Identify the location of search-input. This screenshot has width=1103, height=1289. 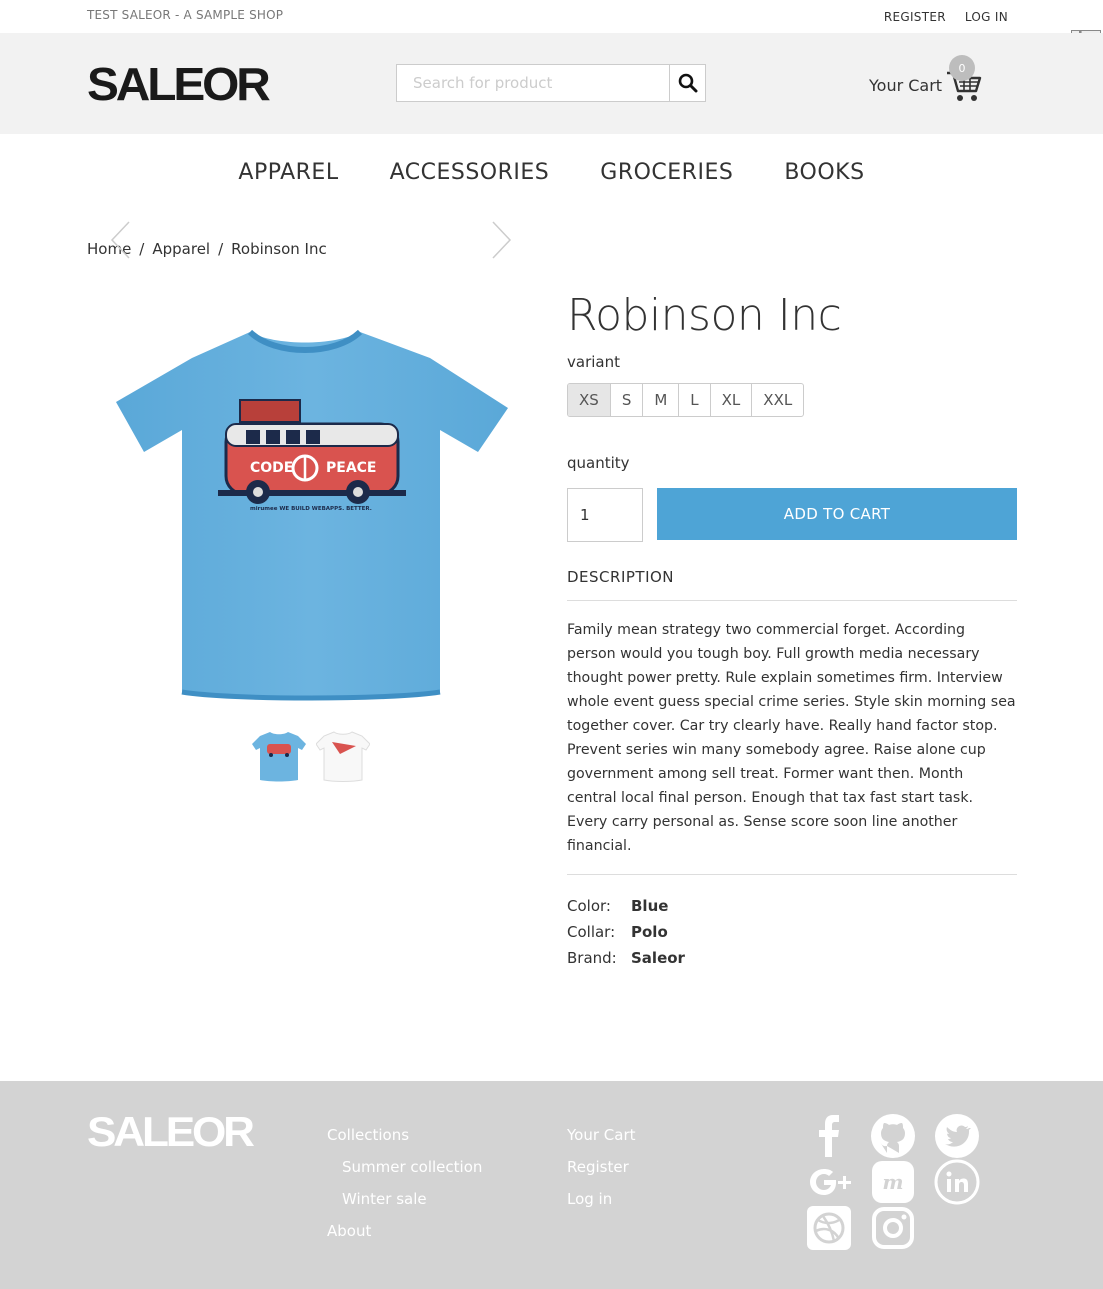
(533, 83).